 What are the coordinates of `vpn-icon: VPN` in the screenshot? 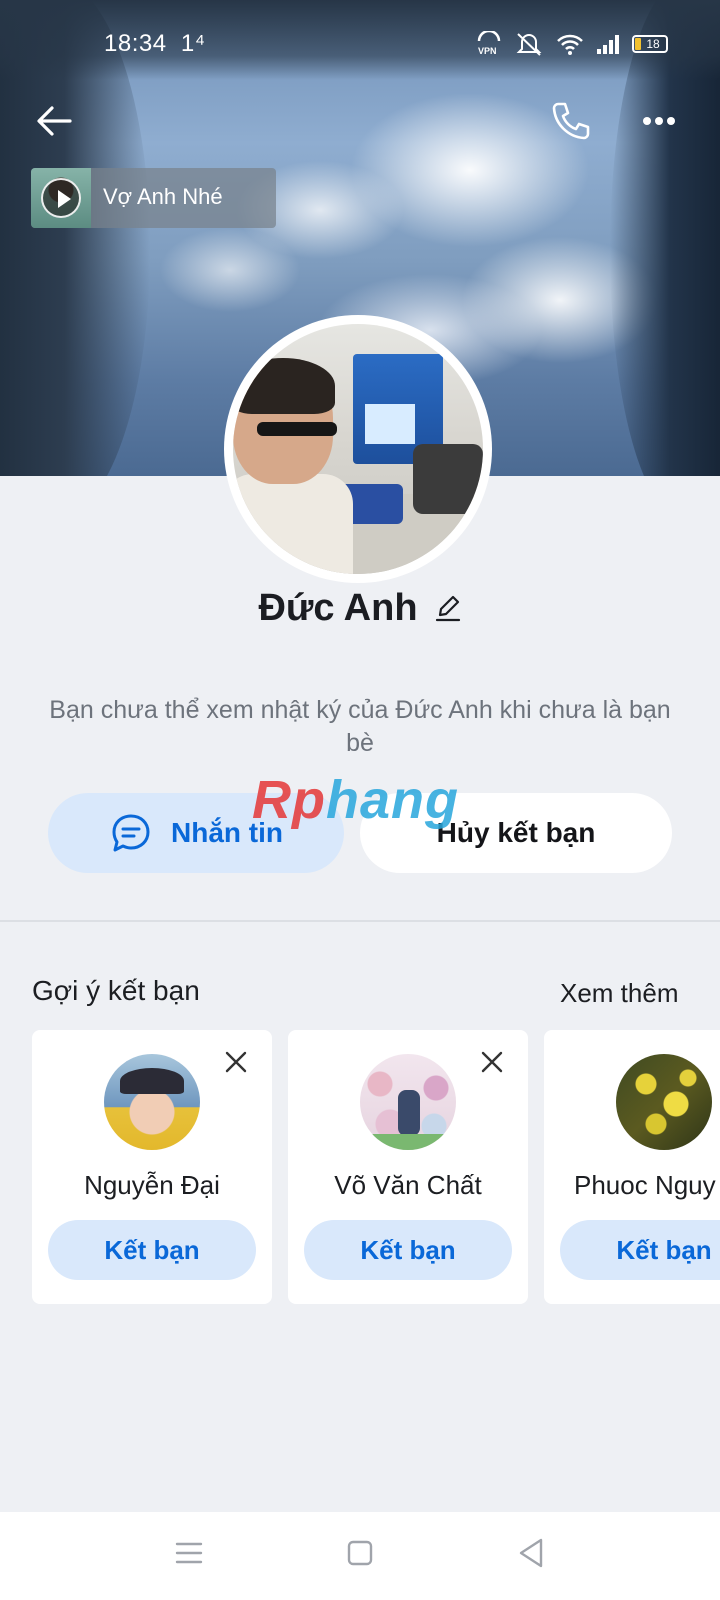 It's located at (489, 43).